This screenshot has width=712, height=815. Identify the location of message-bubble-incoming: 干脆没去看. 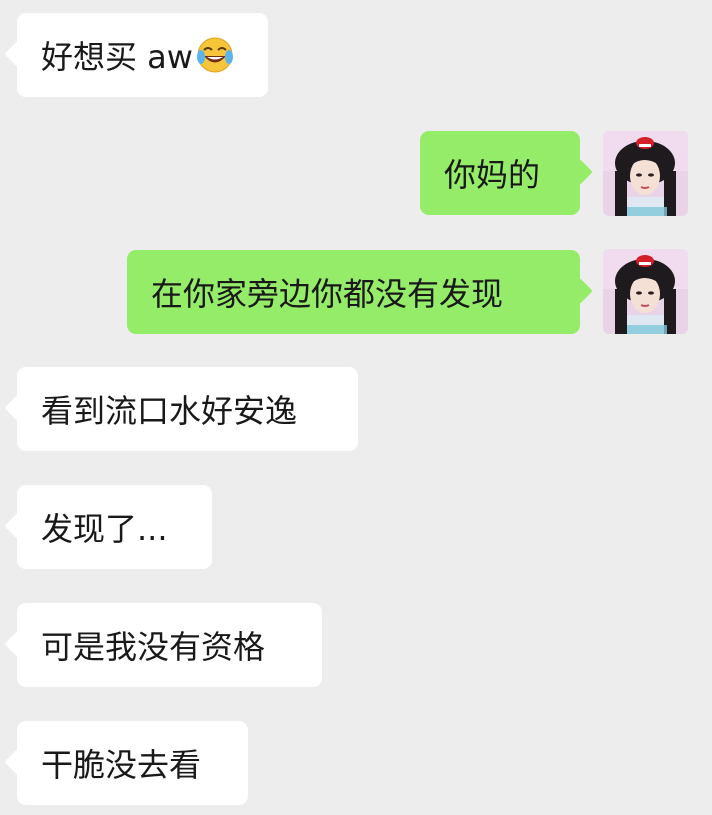
(132, 763).